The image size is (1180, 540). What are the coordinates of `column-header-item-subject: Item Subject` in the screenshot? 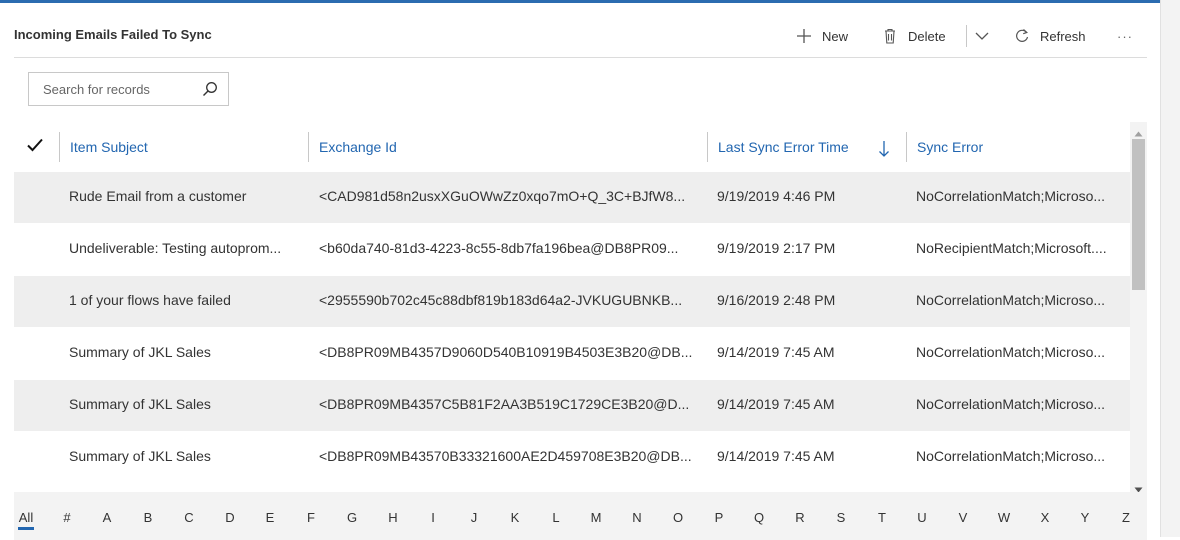 It's located at (184, 147).